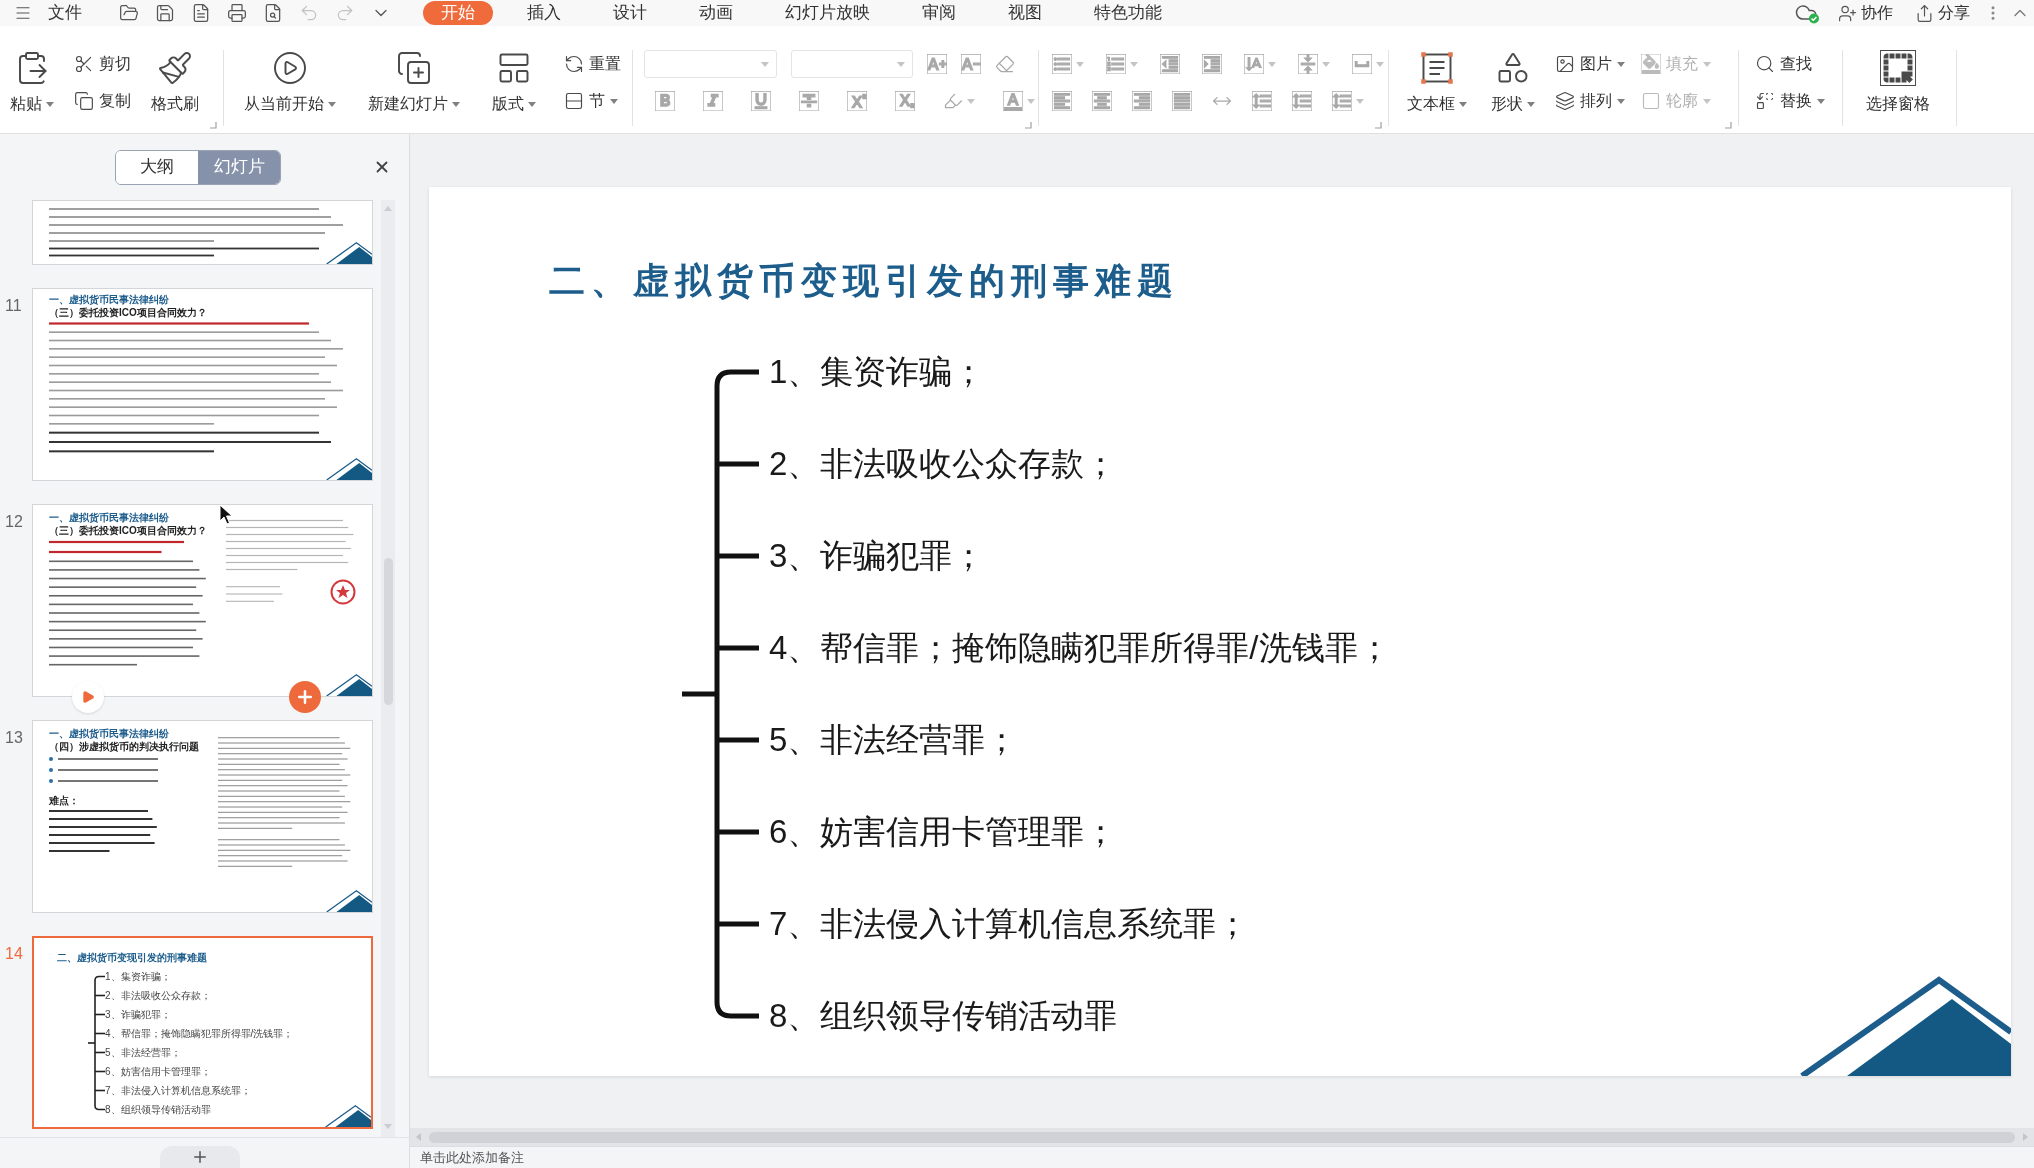  Describe the element at coordinates (1790, 101) in the screenshot. I see `replace-button: 替换` at that location.